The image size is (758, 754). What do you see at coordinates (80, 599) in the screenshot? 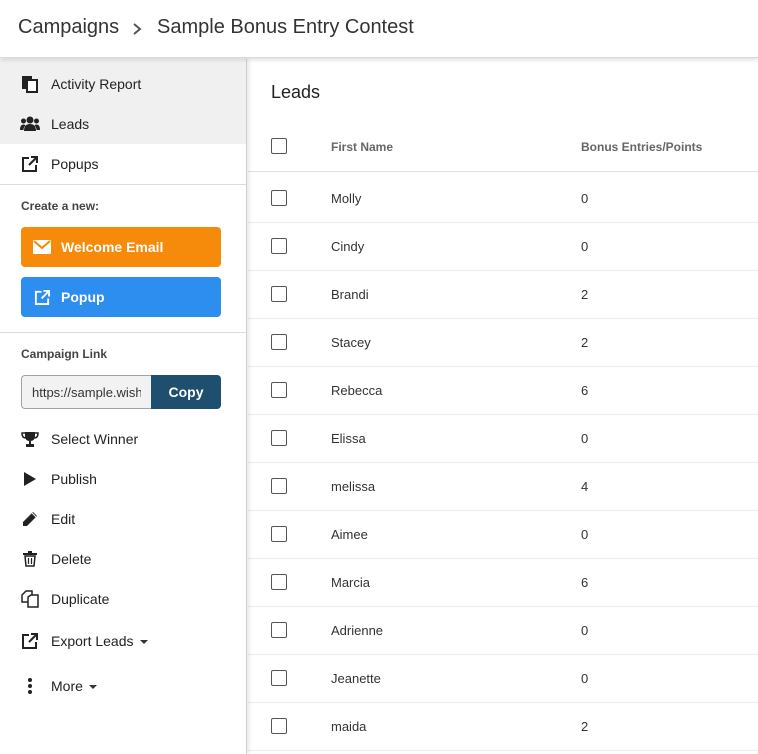
I see `action-label: Duplicate` at bounding box center [80, 599].